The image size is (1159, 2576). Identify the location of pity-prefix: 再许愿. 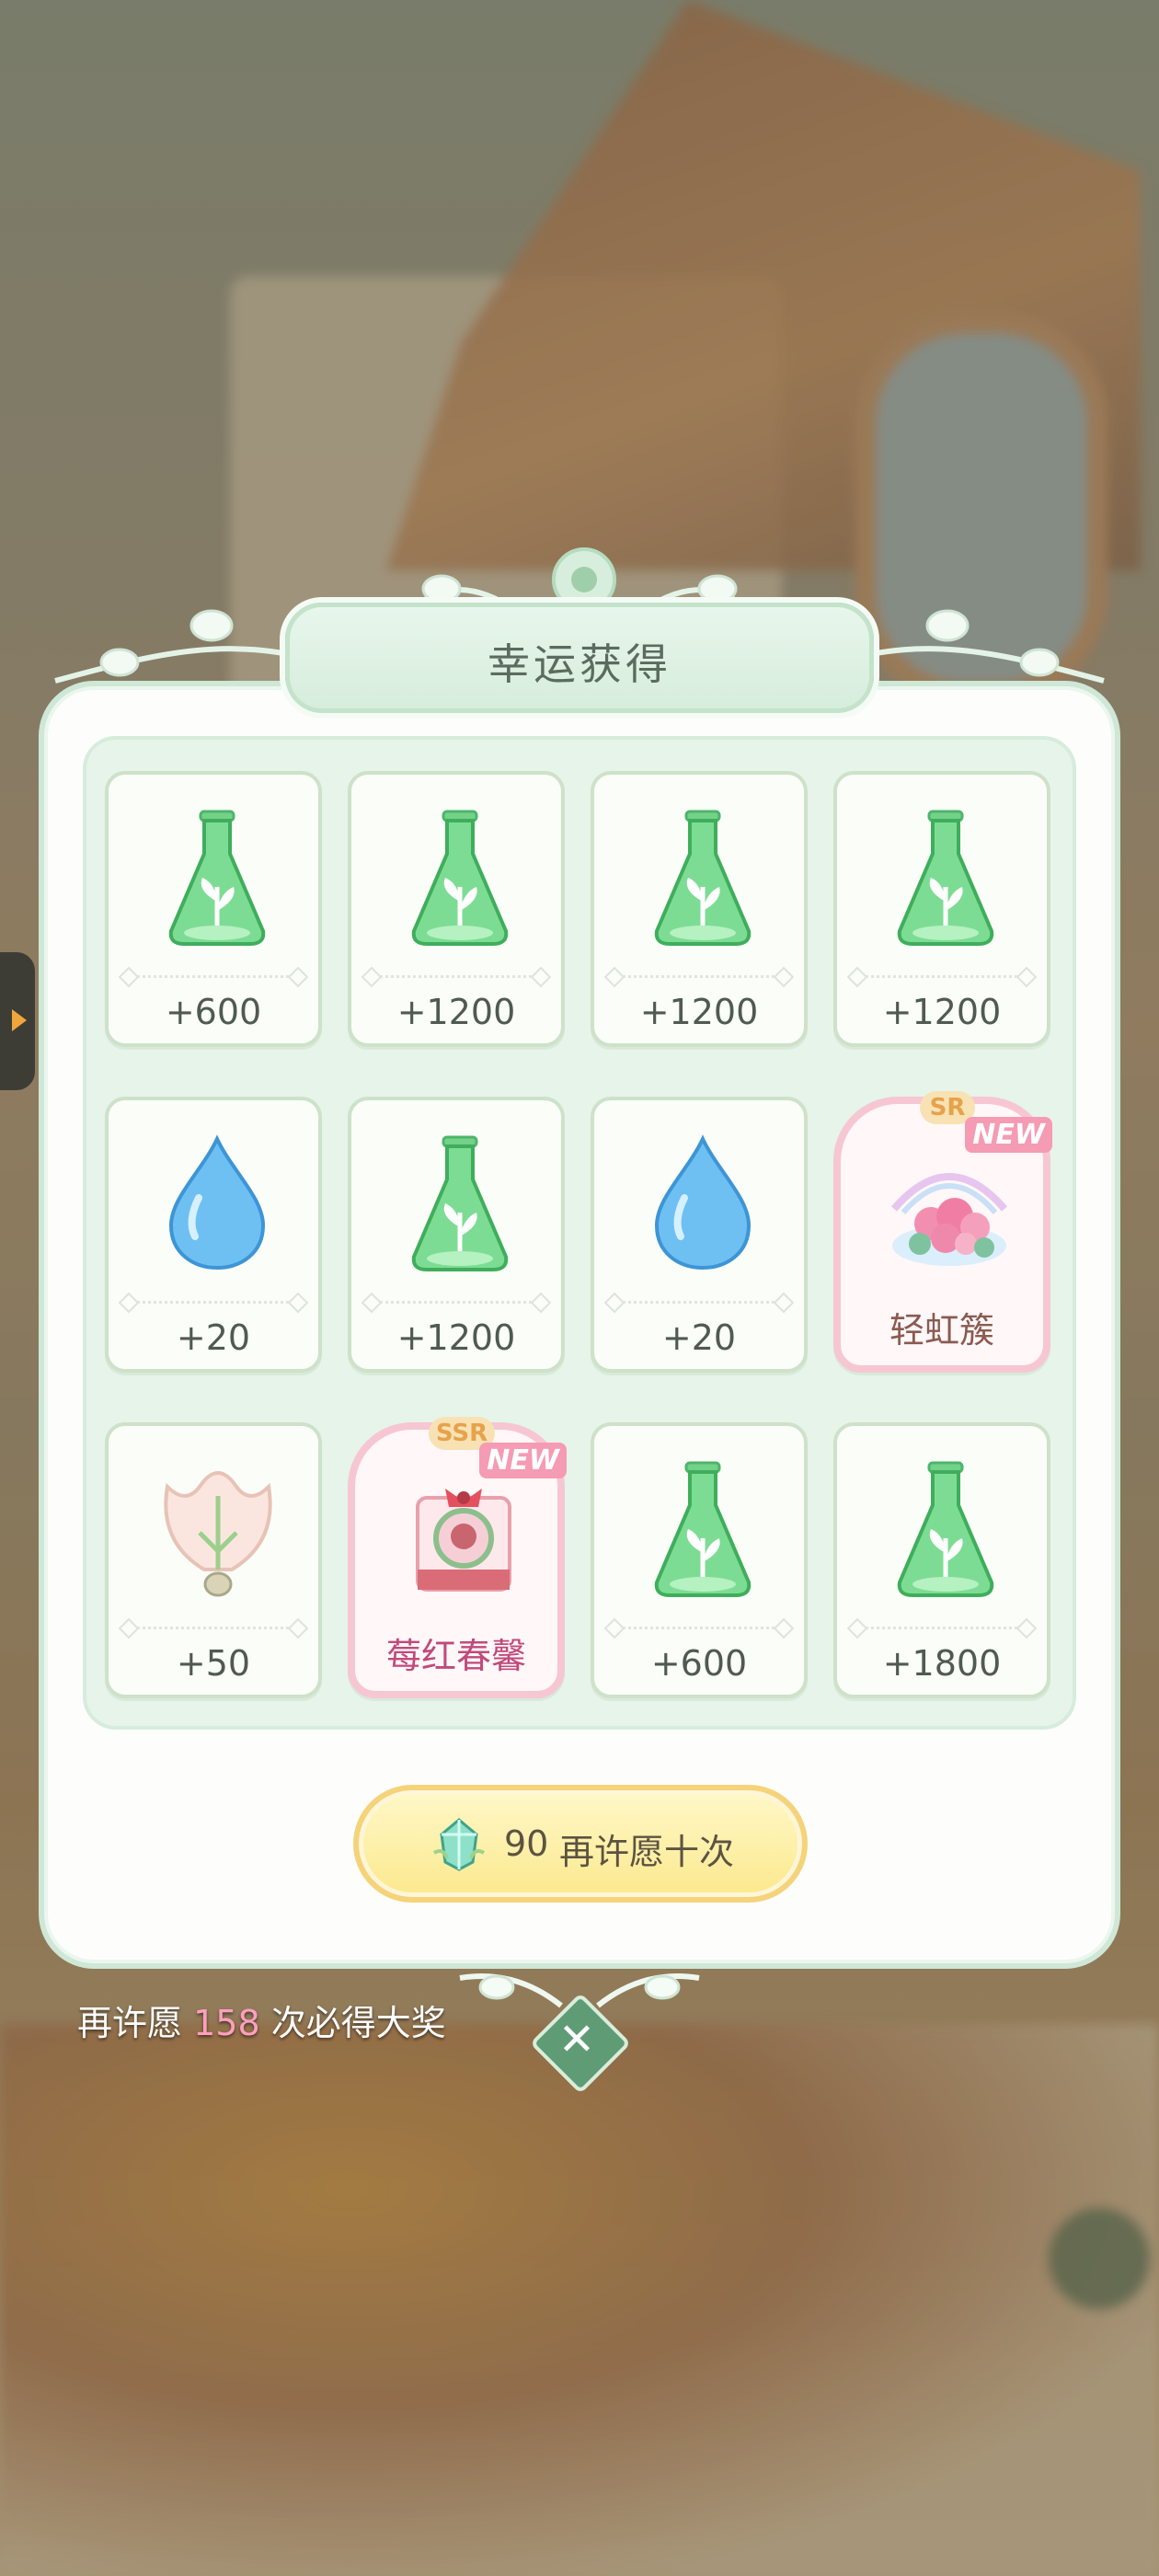
(130, 2023).